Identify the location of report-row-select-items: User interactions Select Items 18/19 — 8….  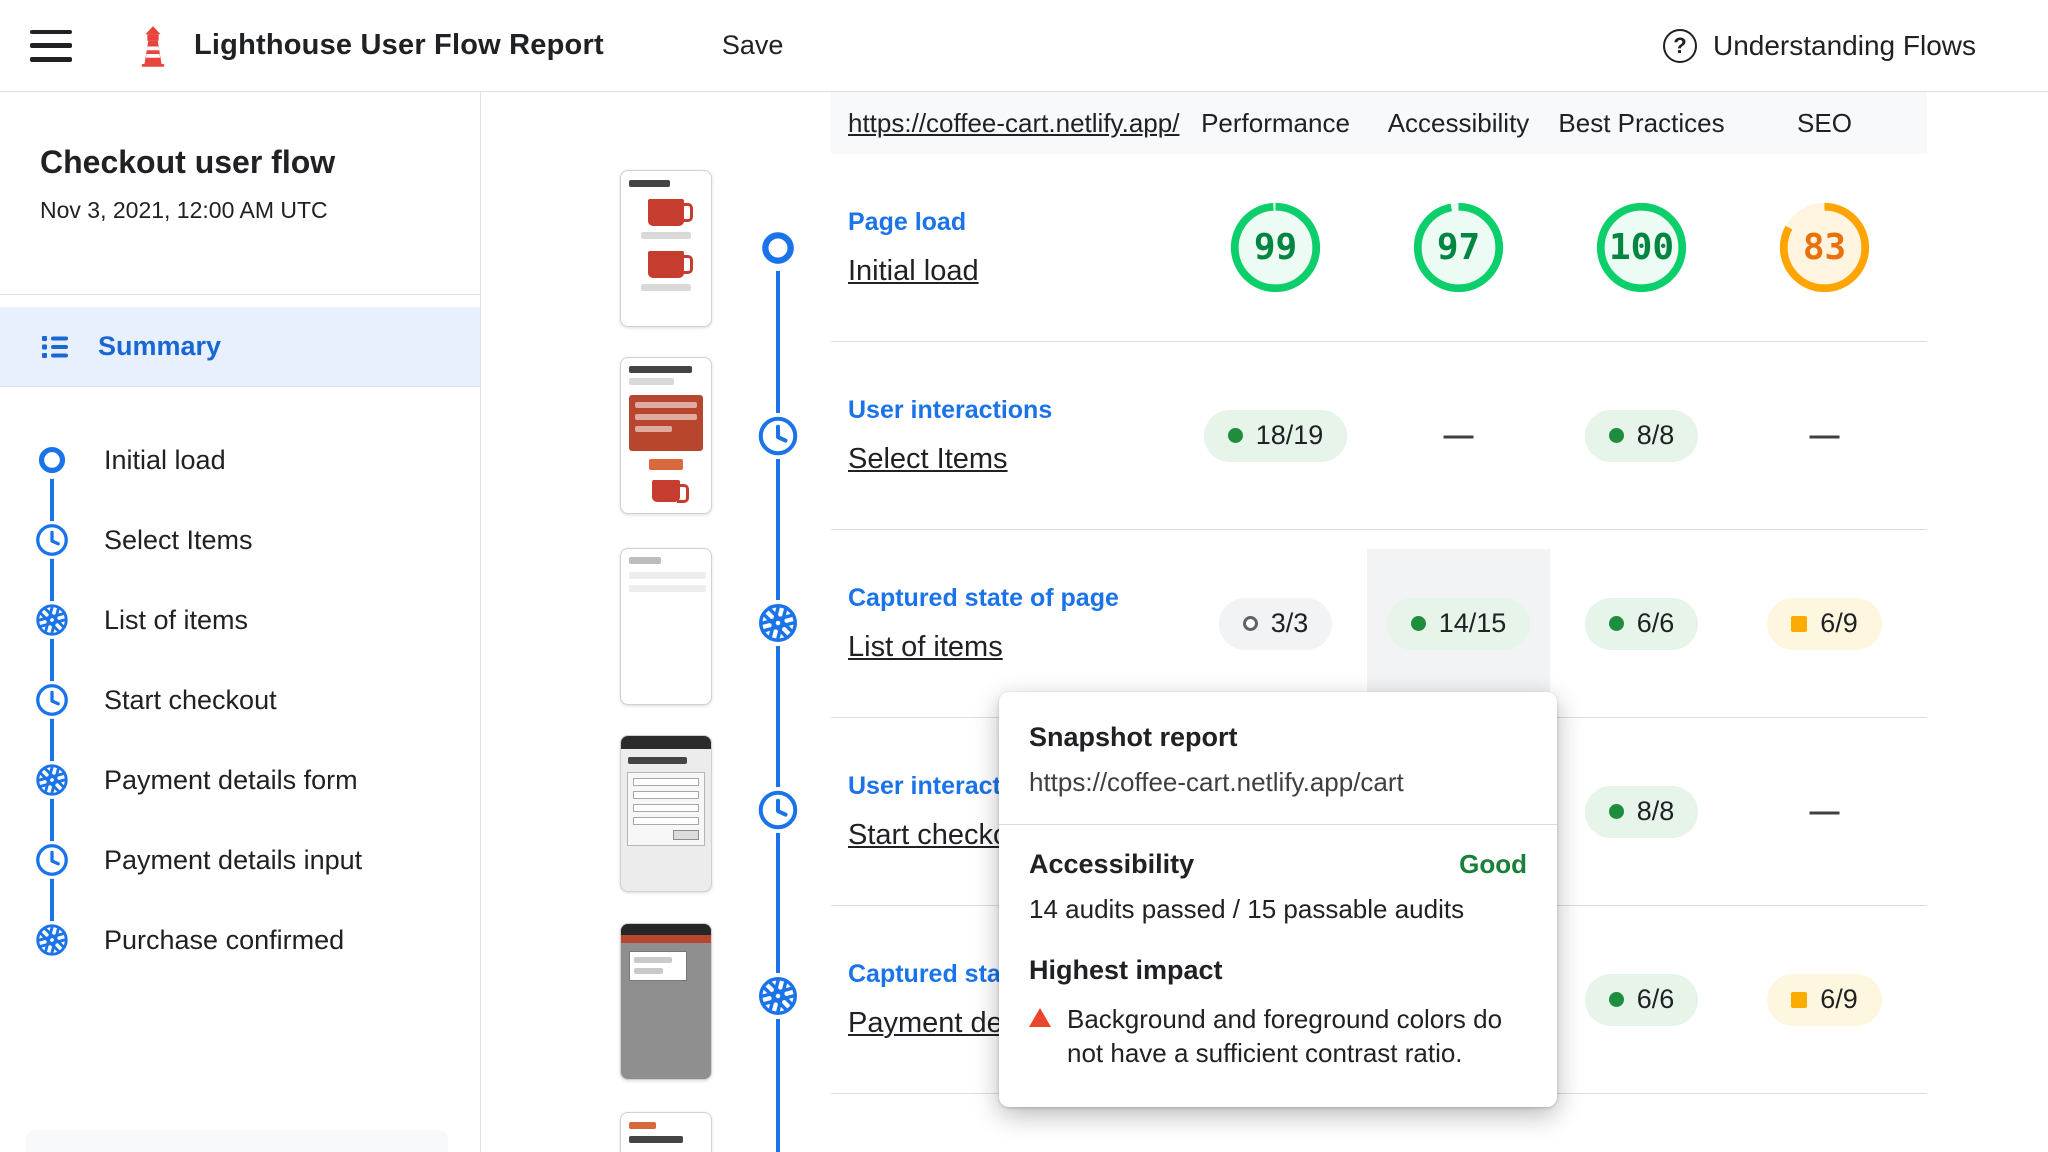
(1379, 436).